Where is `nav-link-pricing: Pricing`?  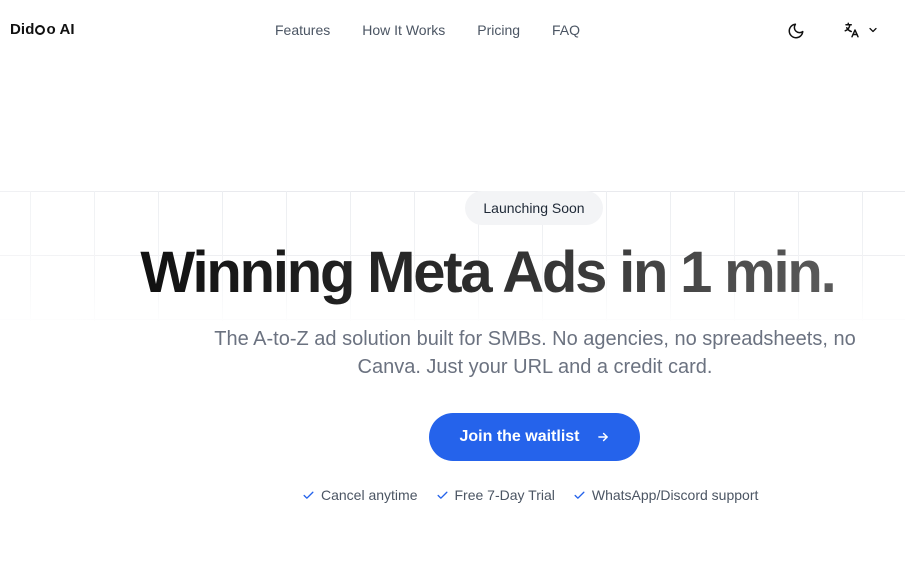 nav-link-pricing: Pricing is located at coordinates (498, 30).